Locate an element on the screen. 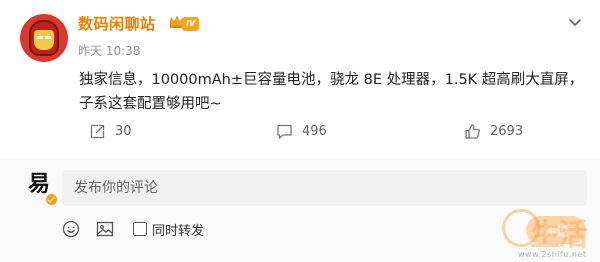 The image size is (600, 262). emoji-icon is located at coordinates (71, 229).